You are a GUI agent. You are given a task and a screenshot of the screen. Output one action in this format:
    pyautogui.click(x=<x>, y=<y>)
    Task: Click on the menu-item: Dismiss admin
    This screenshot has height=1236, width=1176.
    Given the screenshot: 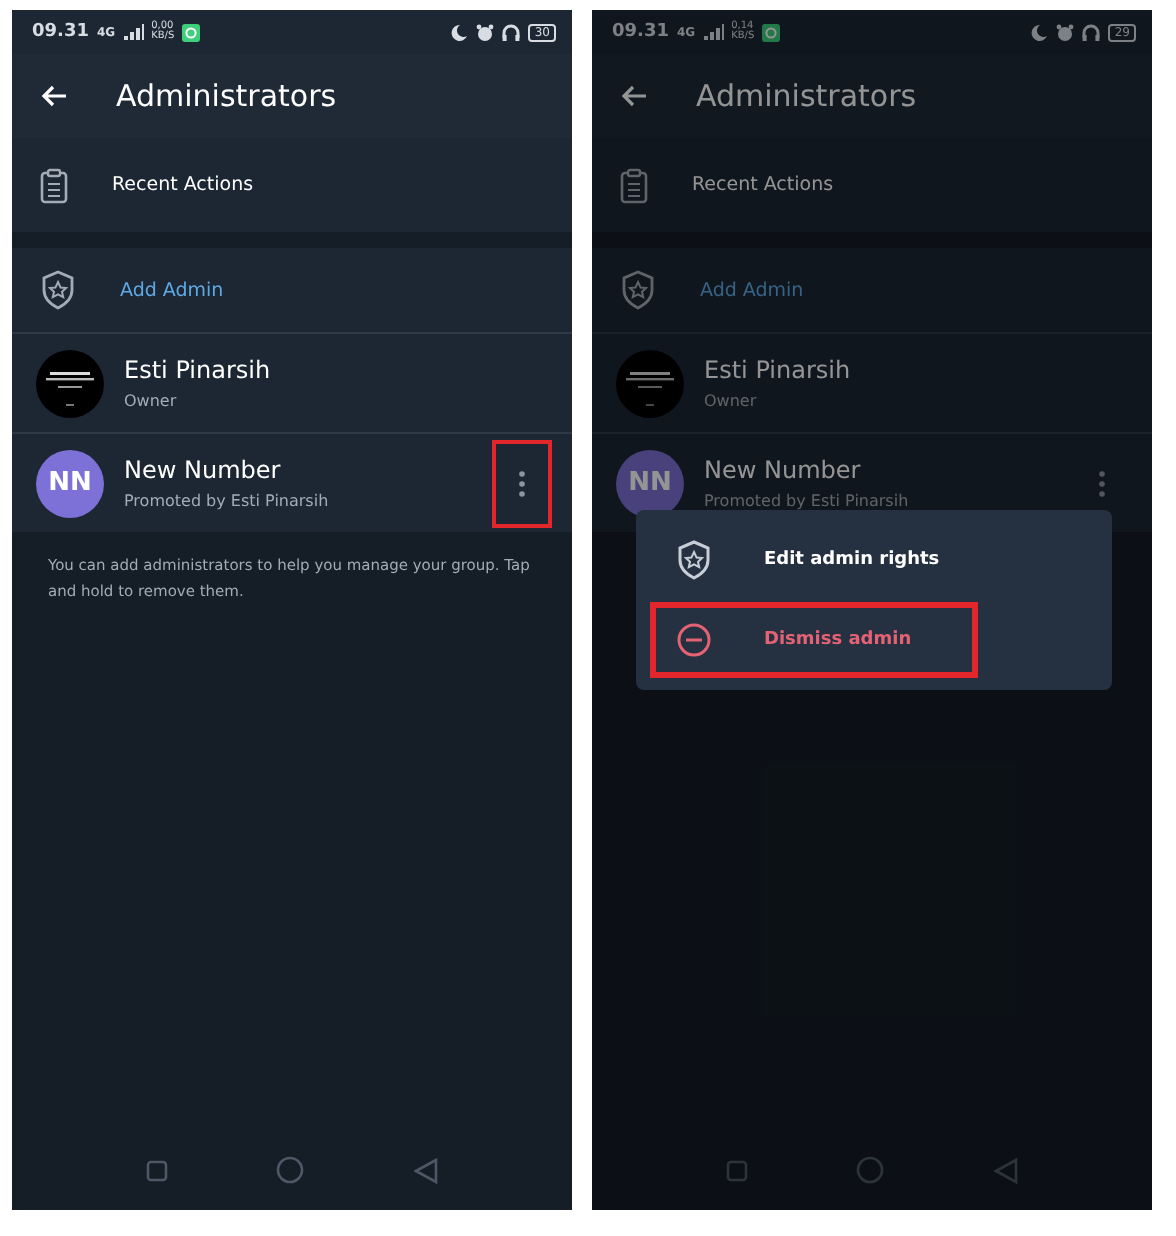 What is the action you would take?
    pyautogui.click(x=814, y=640)
    